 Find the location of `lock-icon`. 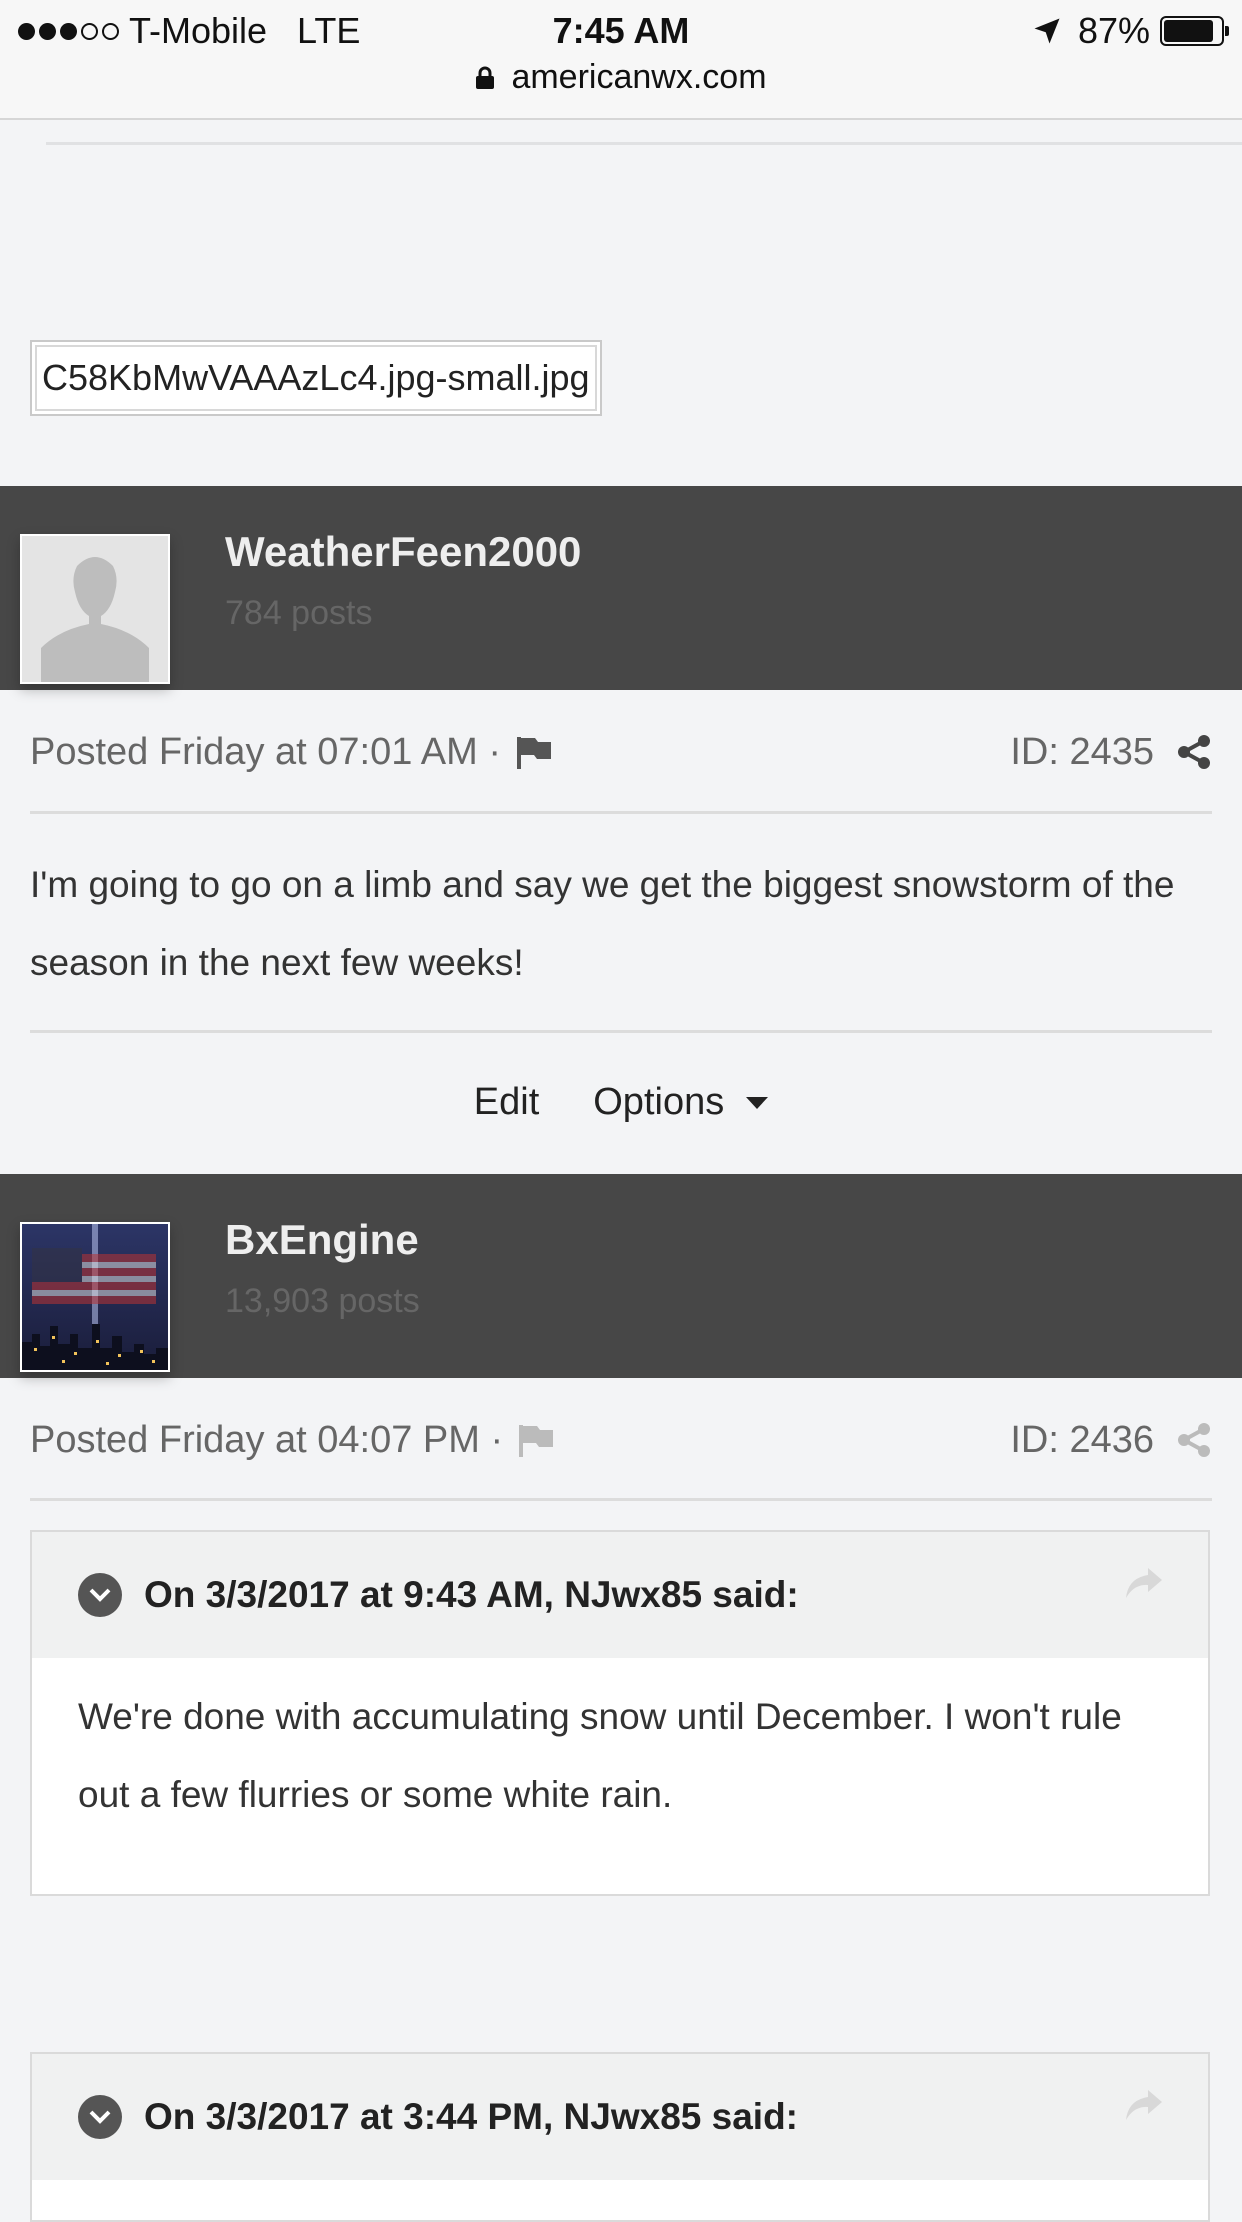

lock-icon is located at coordinates (485, 77).